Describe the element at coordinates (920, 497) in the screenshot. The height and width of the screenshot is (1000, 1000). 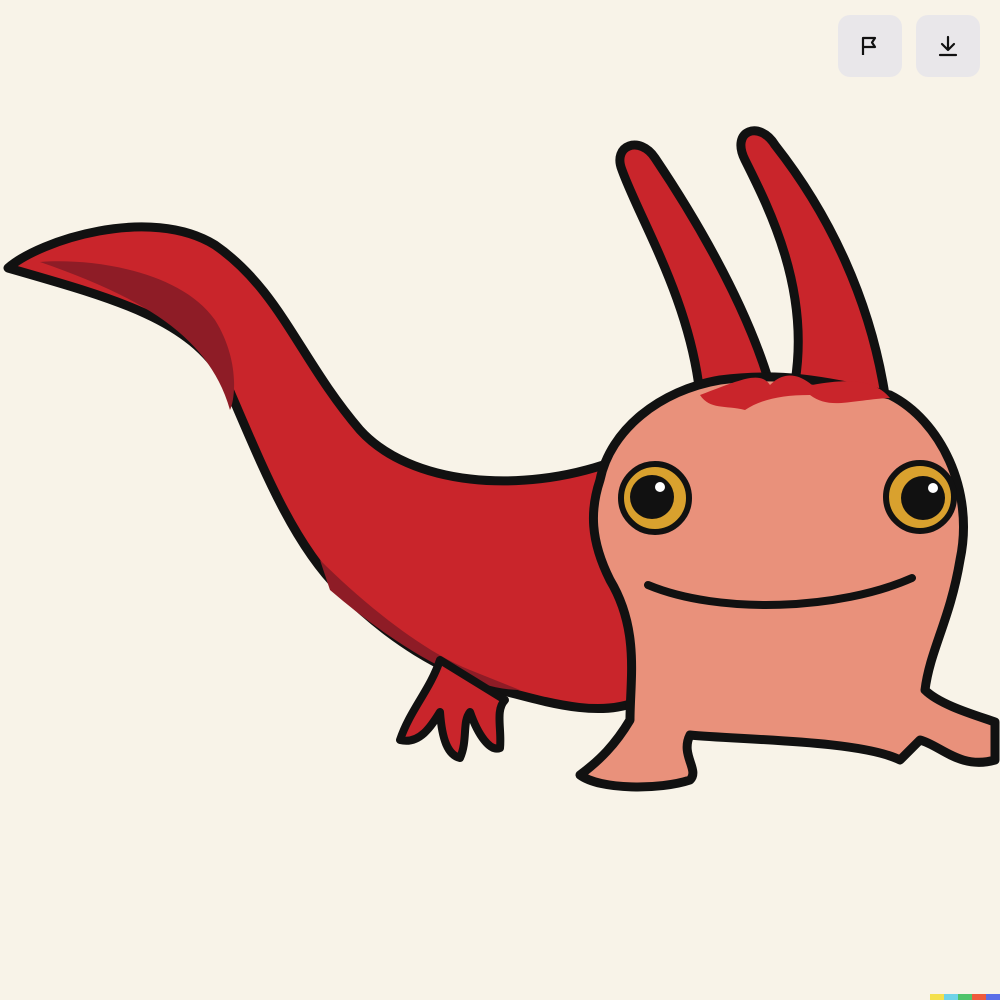
I see `axolotl-right-eye` at that location.